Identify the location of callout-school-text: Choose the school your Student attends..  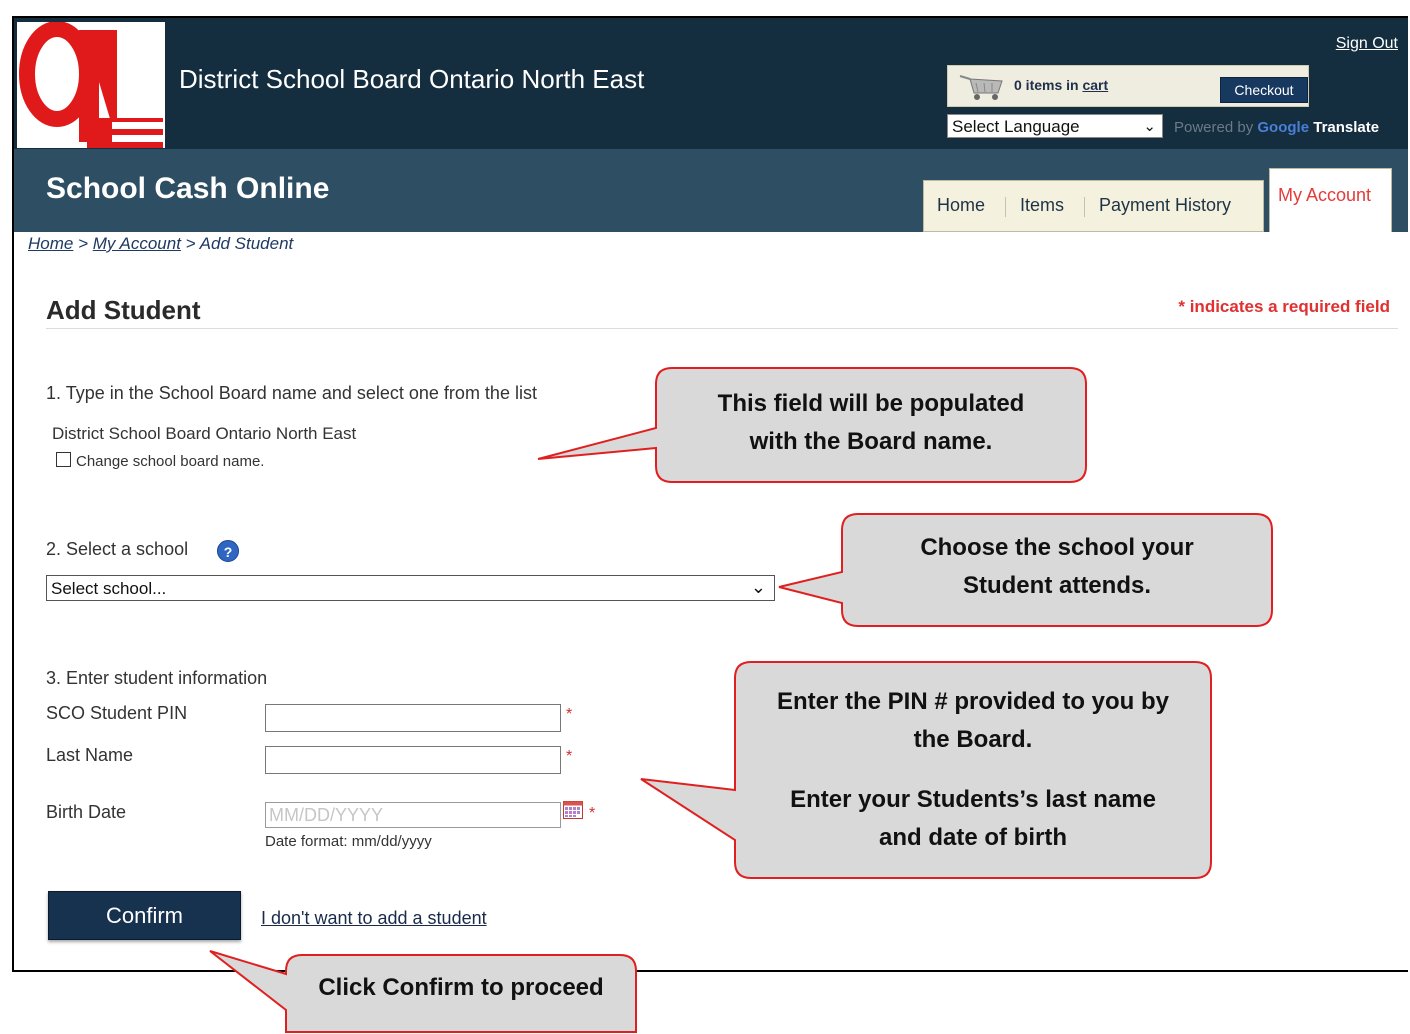
(1057, 567).